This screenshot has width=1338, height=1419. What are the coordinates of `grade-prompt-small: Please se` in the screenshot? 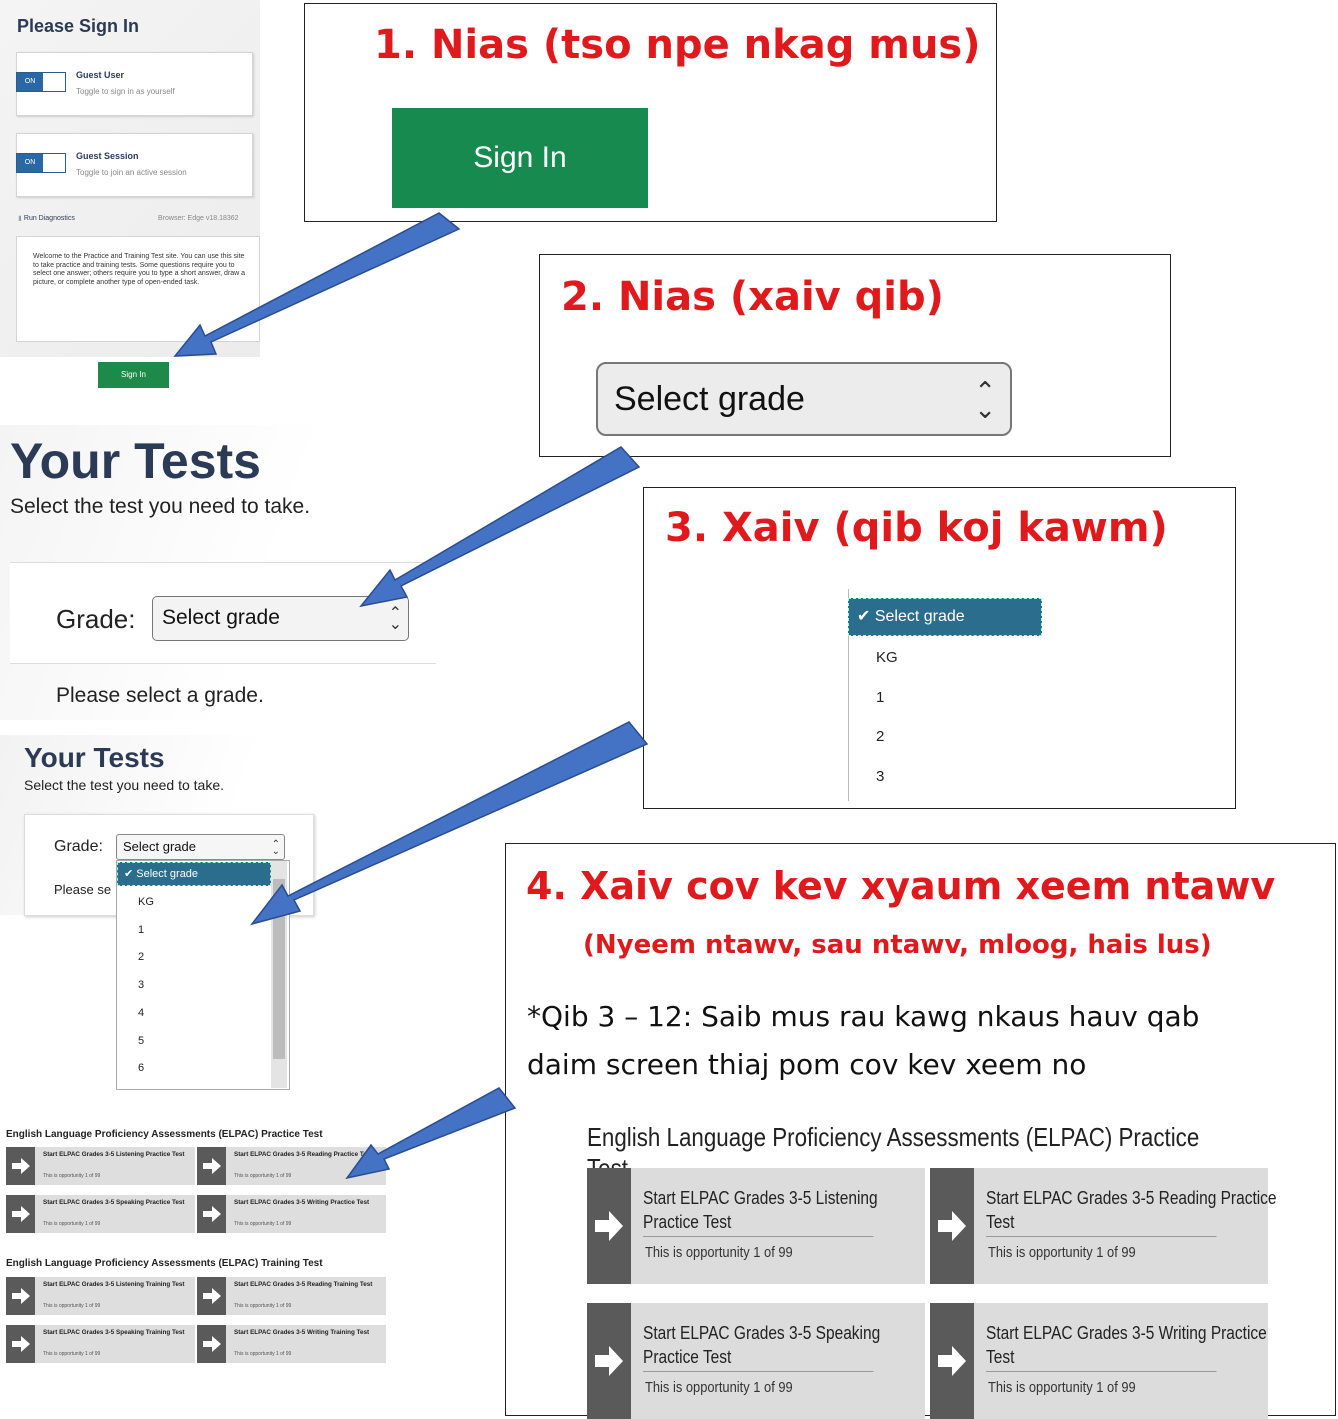 It's located at (83, 889).